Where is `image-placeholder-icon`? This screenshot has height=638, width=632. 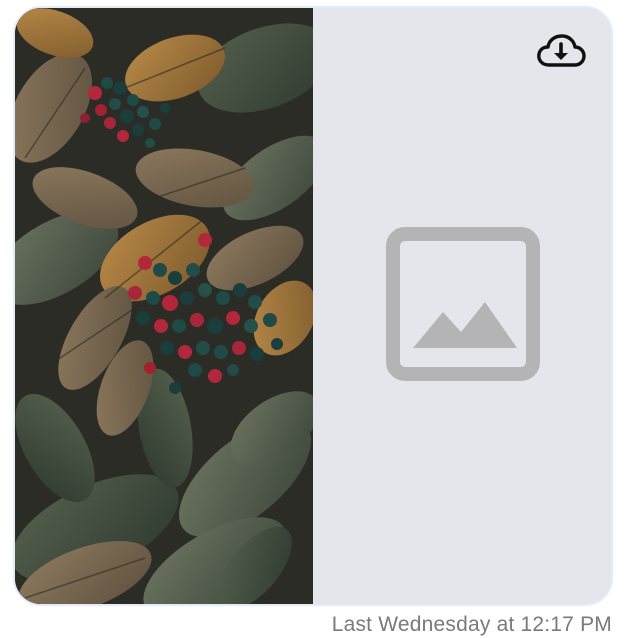 image-placeholder-icon is located at coordinates (463, 304).